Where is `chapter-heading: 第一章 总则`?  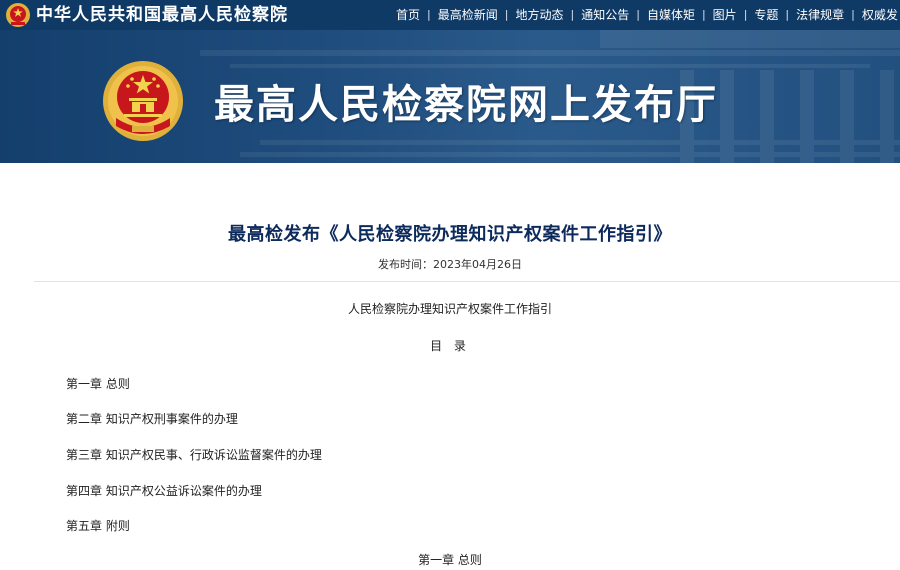 chapter-heading: 第一章 总则 is located at coordinates (450, 560).